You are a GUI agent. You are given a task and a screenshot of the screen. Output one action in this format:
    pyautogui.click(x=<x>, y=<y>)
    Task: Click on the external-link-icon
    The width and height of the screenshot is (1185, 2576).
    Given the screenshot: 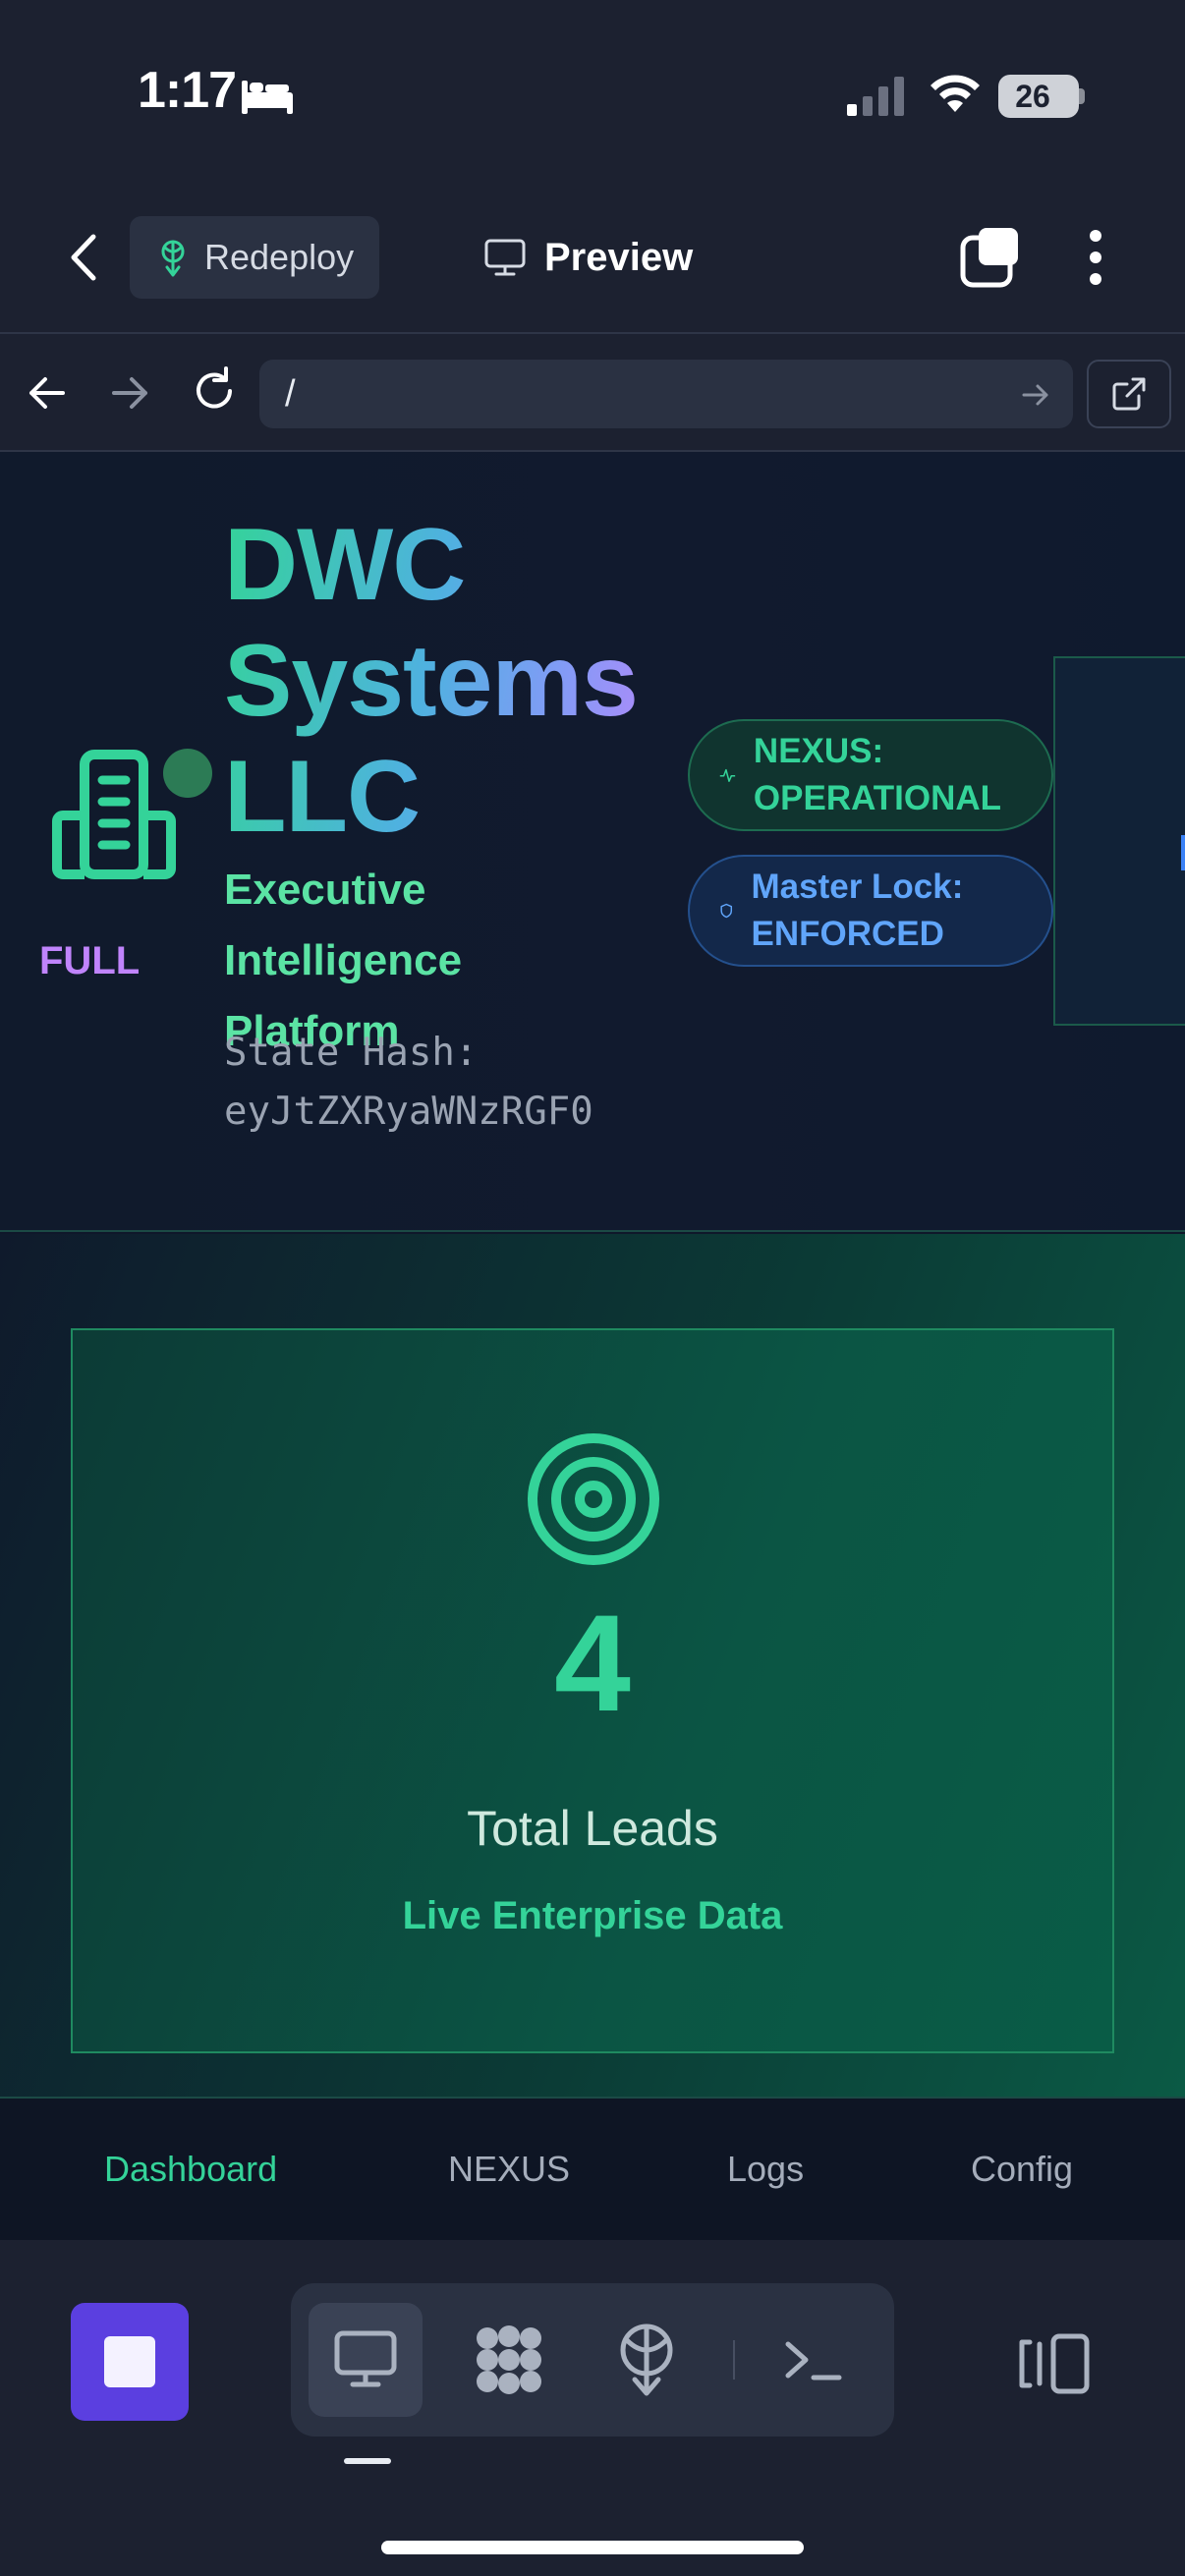 What is the action you would take?
    pyautogui.click(x=1129, y=394)
    